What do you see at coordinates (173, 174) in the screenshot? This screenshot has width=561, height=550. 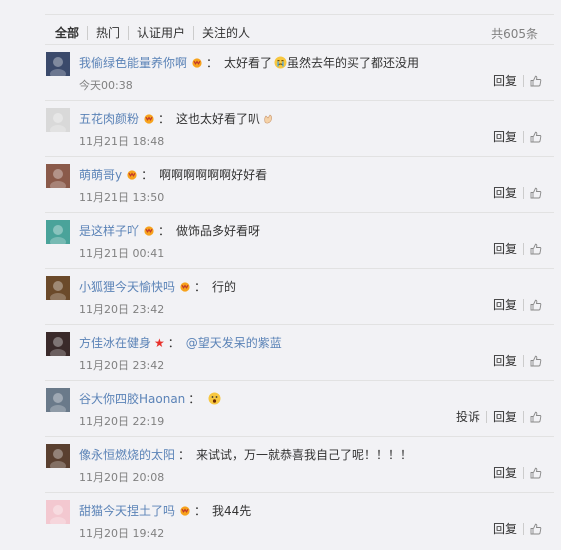 I see `comment-content: 萌萌哥y ： 啊啊啊啊啊啊好好看` at bounding box center [173, 174].